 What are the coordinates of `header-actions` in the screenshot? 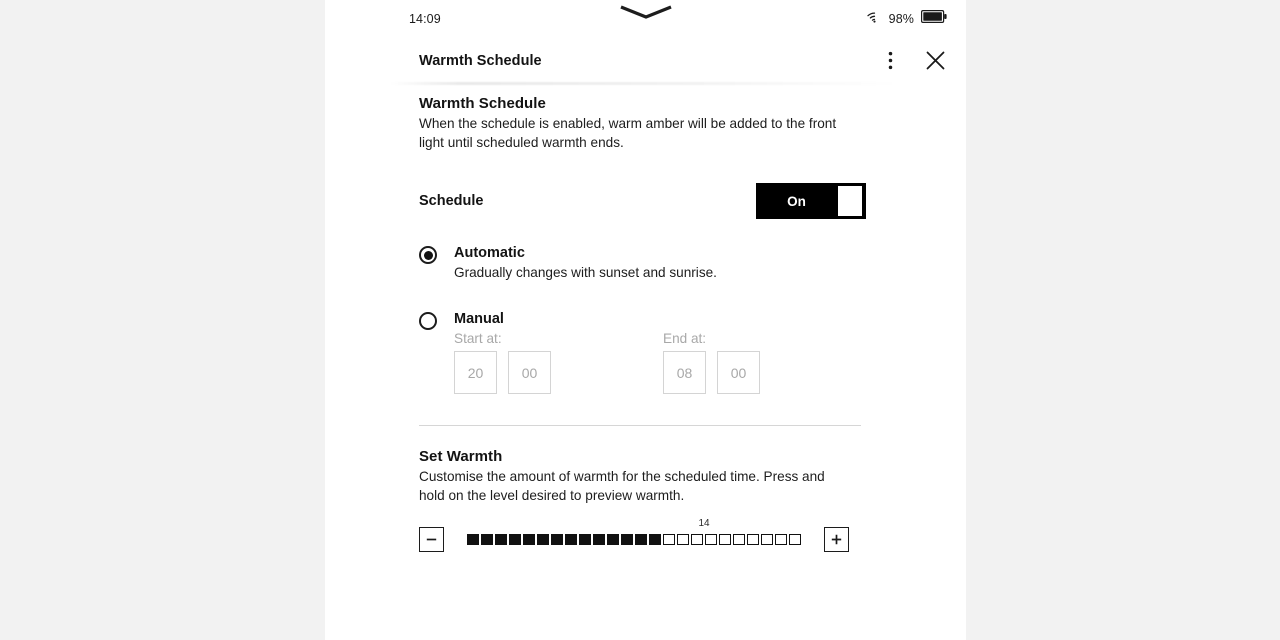 It's located at (912, 61).